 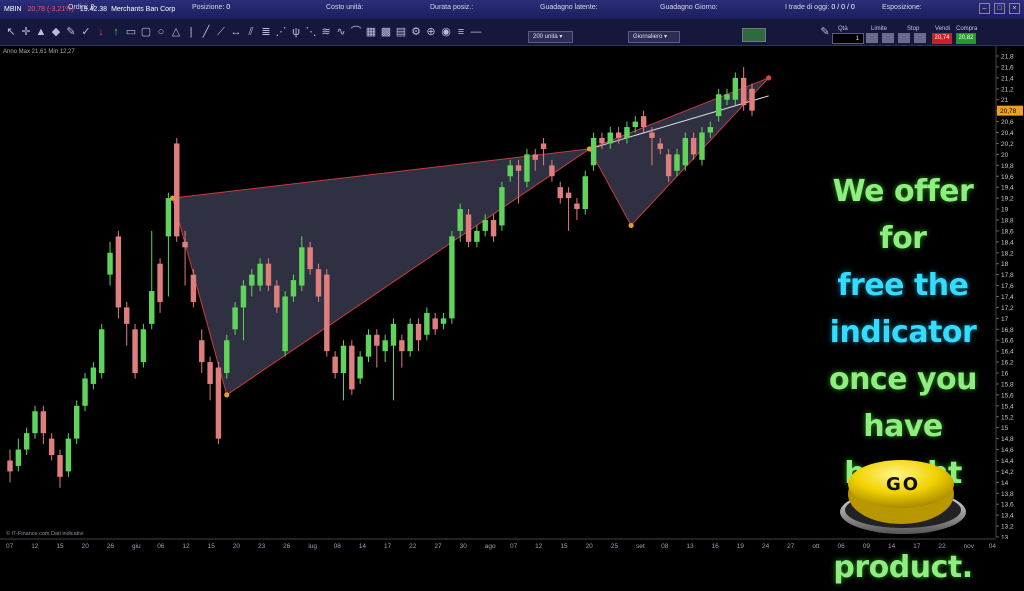 What do you see at coordinates (1014, 8) in the screenshot?
I see `close-icon: ×` at bounding box center [1014, 8].